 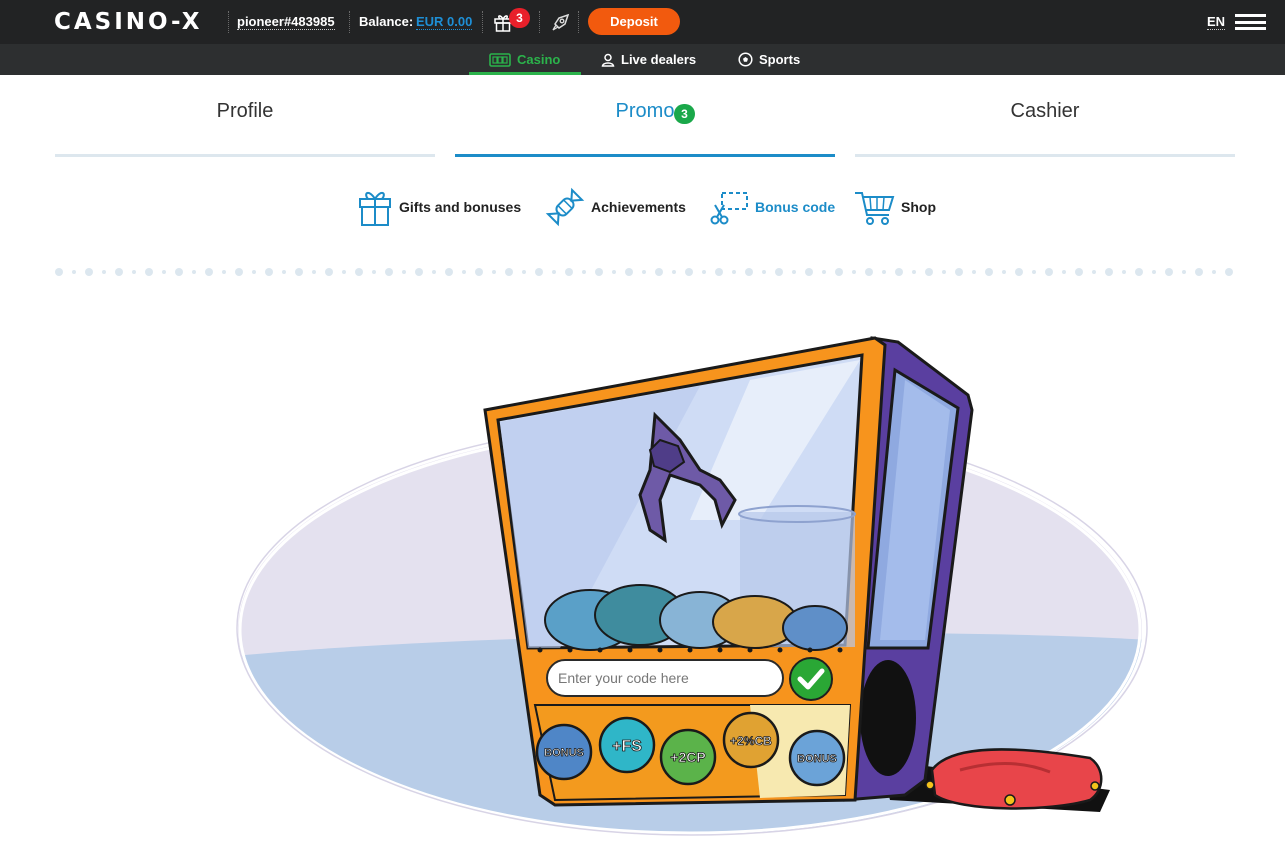 I want to click on checkmark-icon, so click(x=811, y=679).